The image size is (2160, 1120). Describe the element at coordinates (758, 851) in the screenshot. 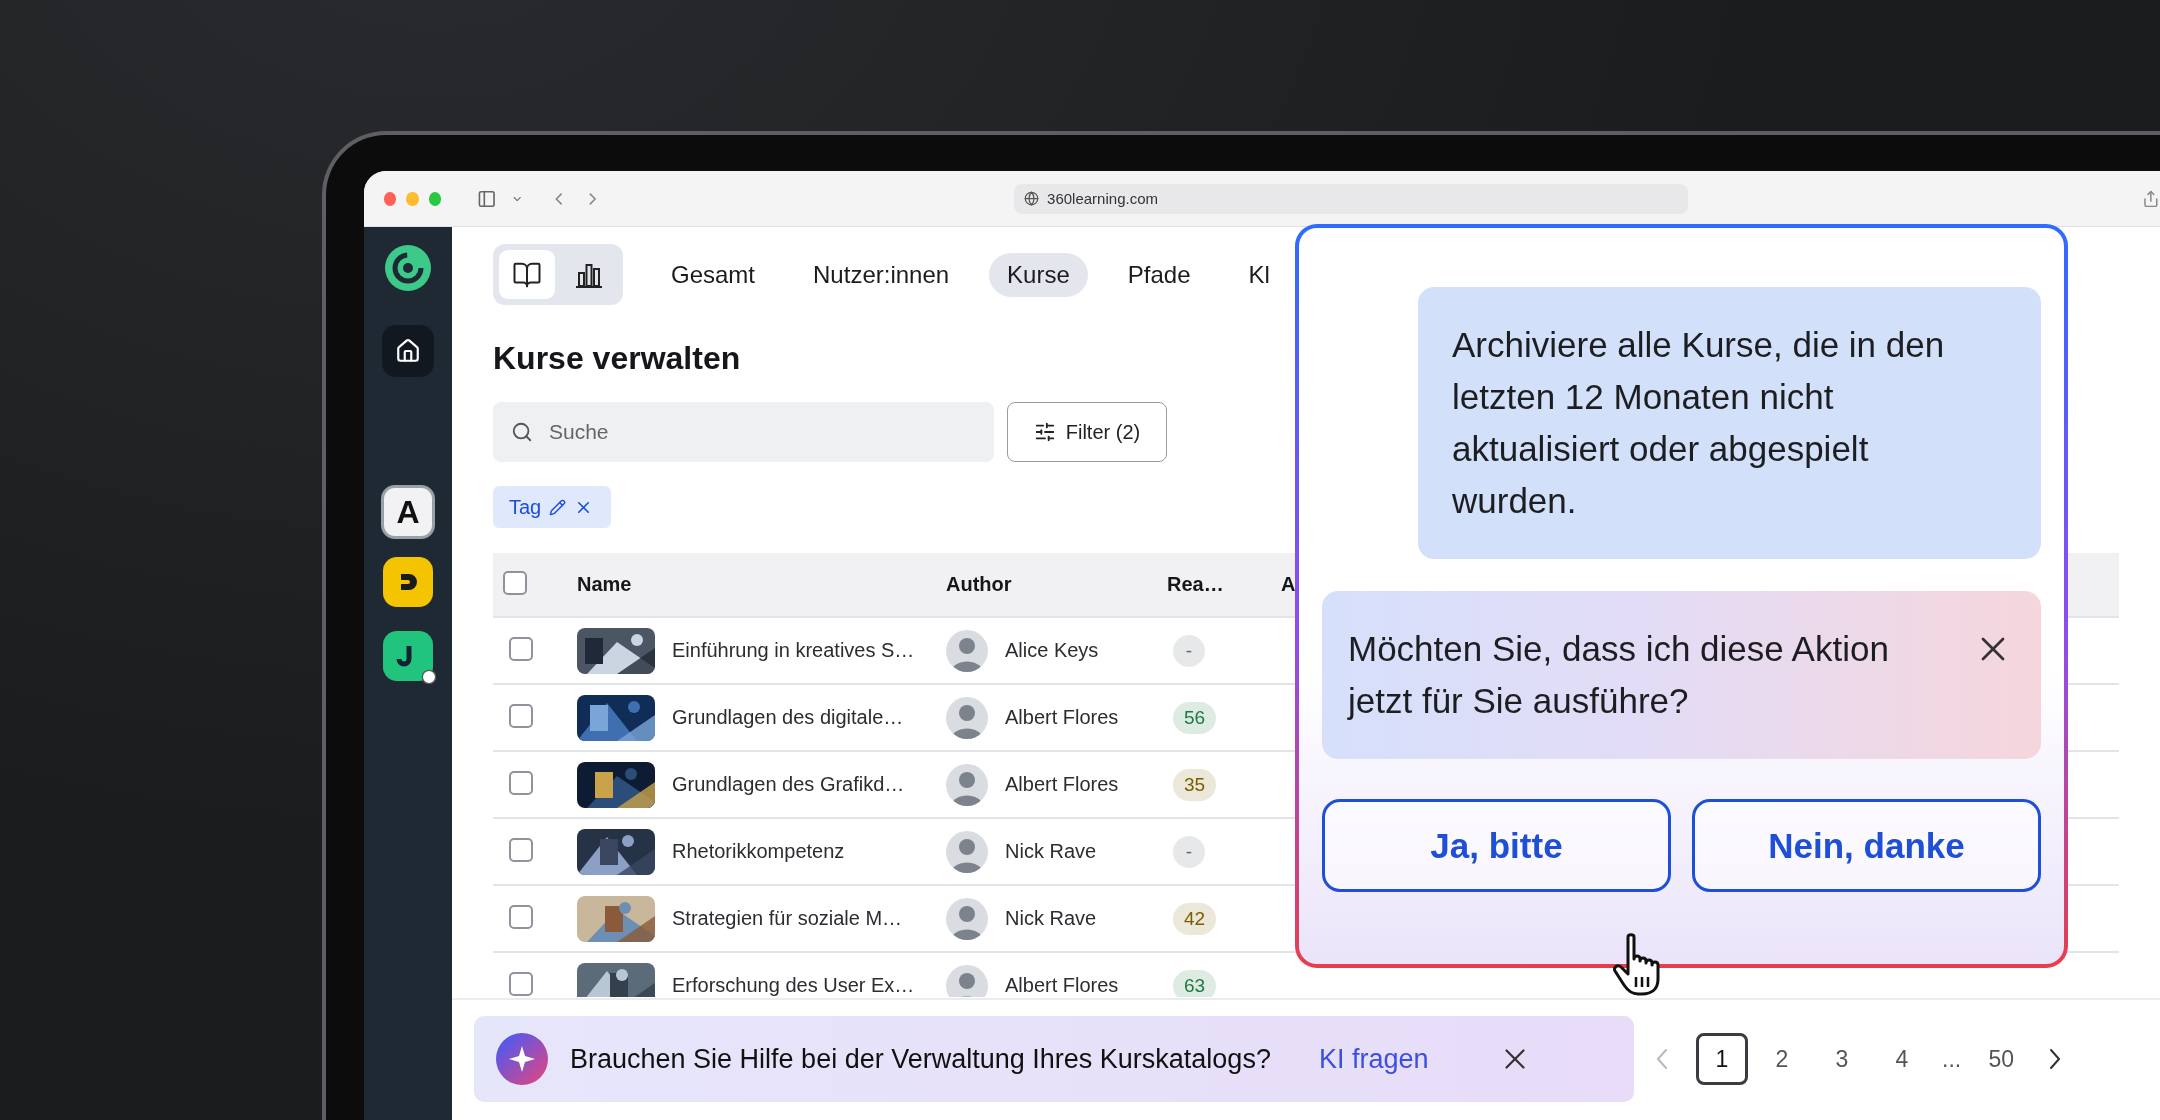

I see `course-name: Rhetorikkompetenz` at that location.